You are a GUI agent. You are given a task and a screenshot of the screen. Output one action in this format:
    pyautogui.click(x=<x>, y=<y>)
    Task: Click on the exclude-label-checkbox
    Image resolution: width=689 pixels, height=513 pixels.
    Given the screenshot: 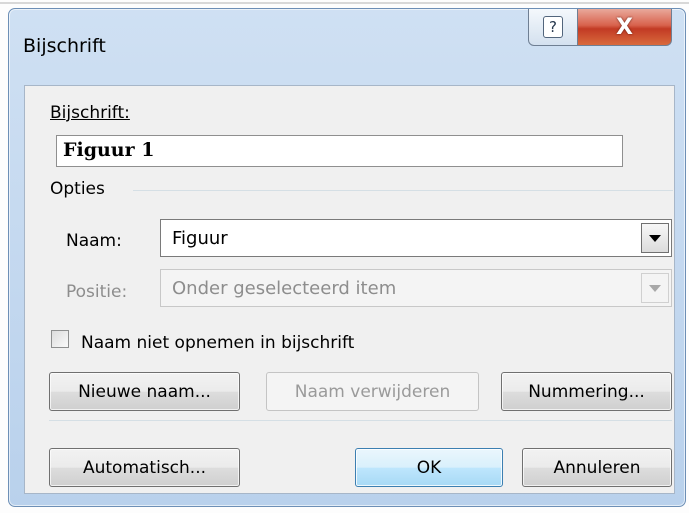 What is the action you would take?
    pyautogui.click(x=60, y=339)
    